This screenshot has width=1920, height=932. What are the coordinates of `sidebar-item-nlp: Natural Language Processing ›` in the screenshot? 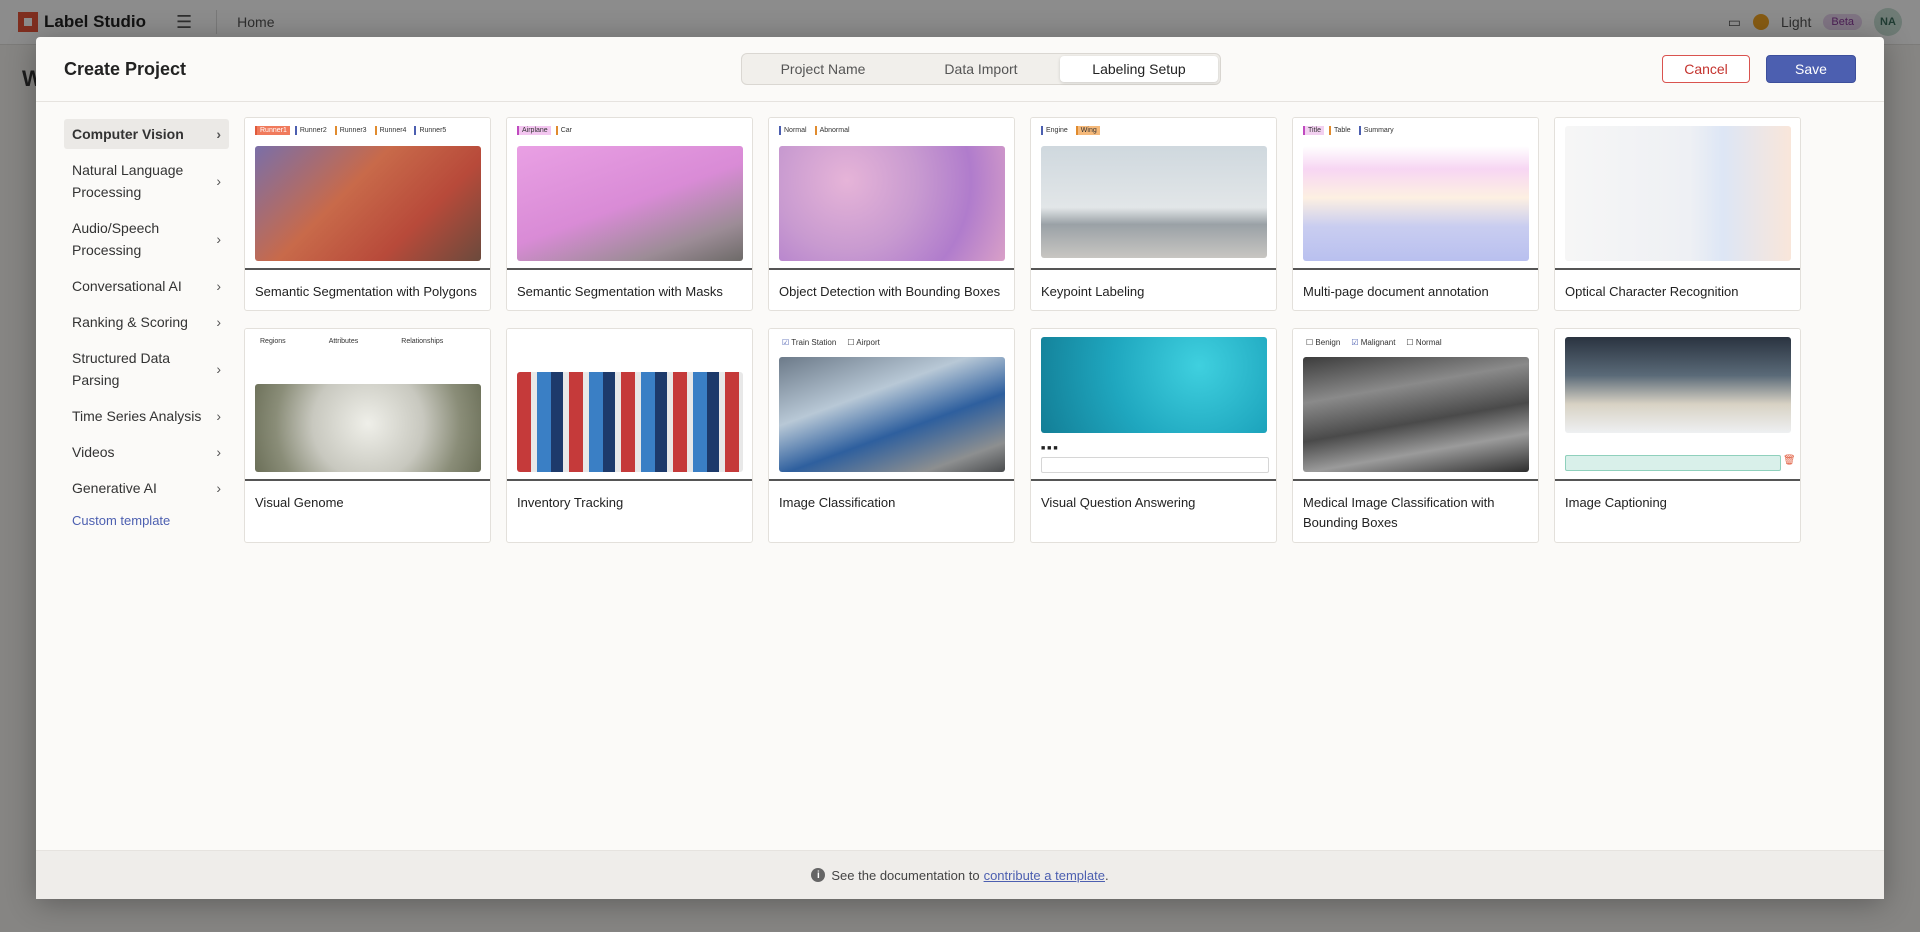 It's located at (146, 181).